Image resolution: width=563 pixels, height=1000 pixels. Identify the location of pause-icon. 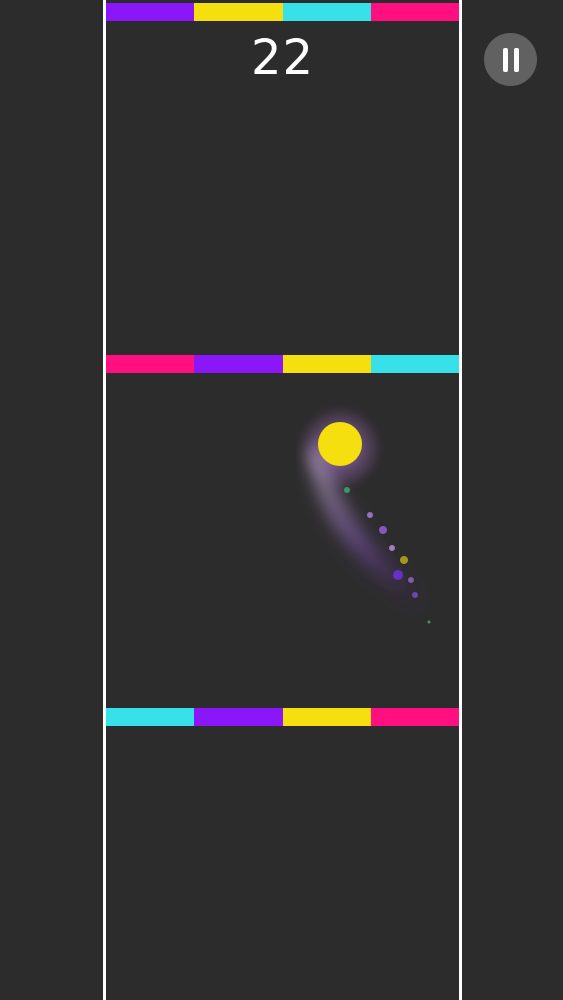
(510, 59).